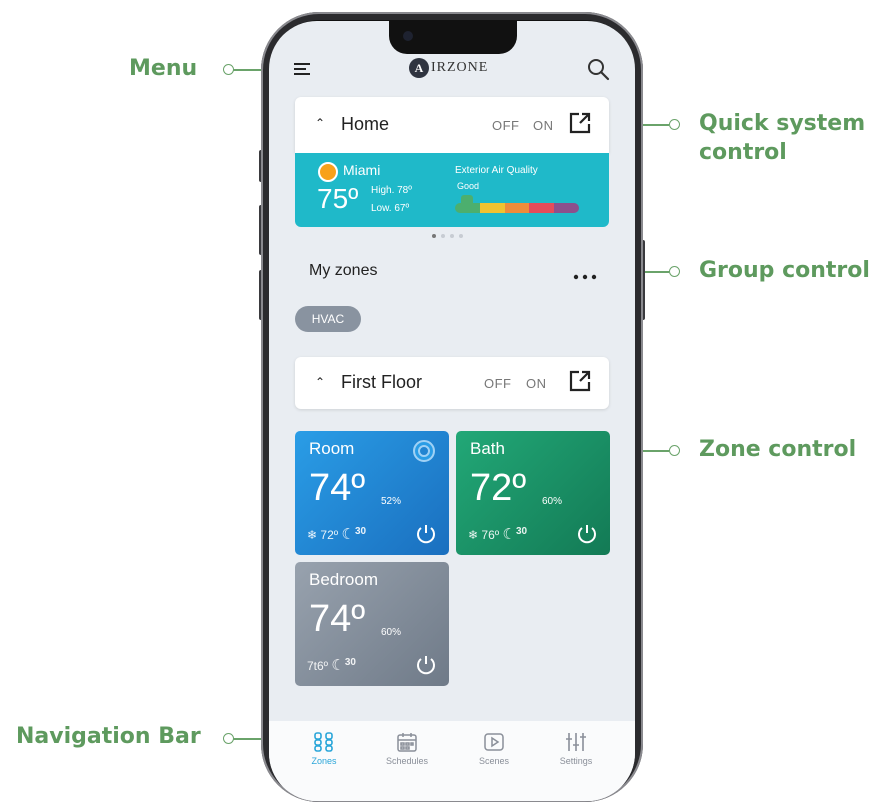 The image size is (870, 802). I want to click on weather-high: High. 78º, so click(391, 190).